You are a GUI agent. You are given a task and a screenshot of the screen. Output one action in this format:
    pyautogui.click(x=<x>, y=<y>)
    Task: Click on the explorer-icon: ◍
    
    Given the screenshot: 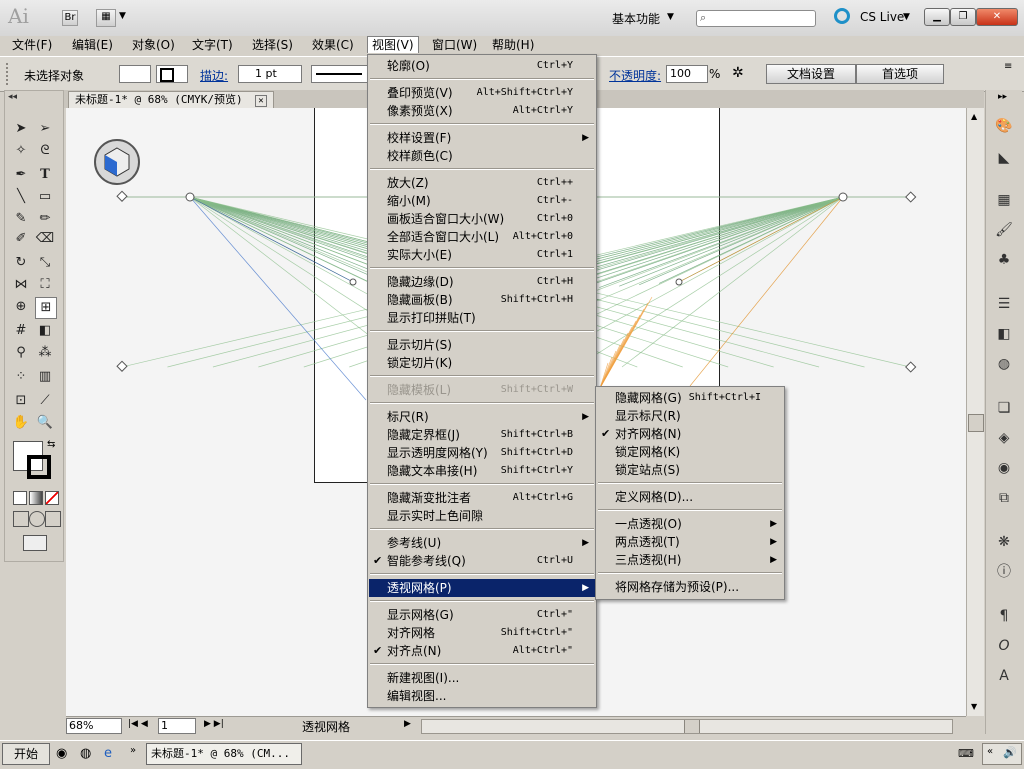 What is the action you would take?
    pyautogui.click(x=85, y=753)
    